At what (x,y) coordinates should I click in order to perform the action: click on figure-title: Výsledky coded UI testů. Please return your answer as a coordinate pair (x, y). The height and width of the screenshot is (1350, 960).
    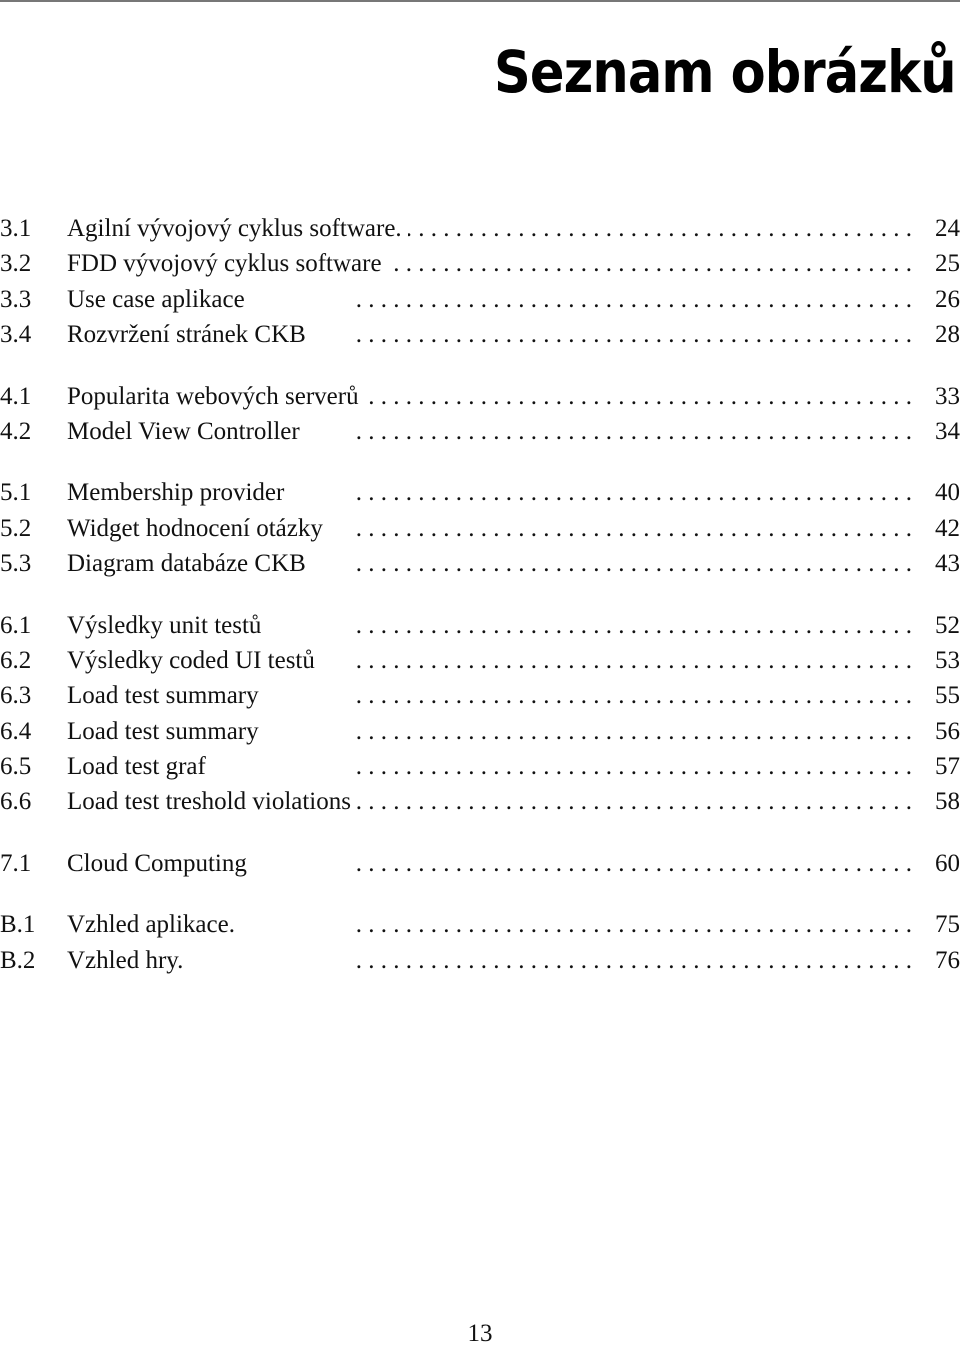
    Looking at the image, I should click on (191, 660).